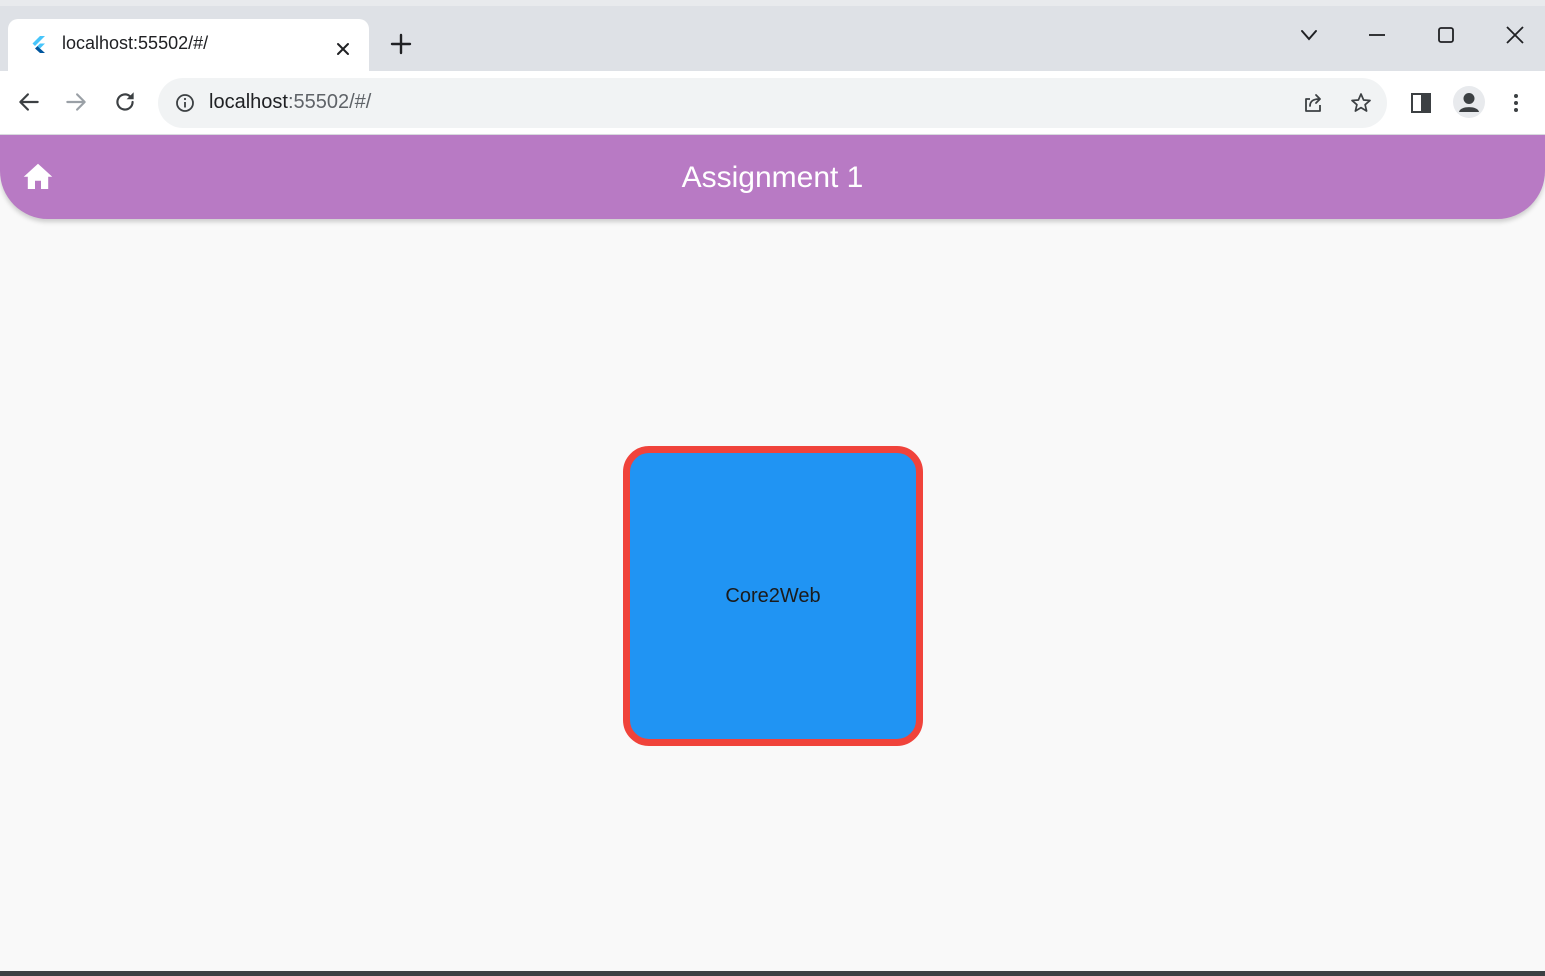 This screenshot has width=1545, height=976. I want to click on back-icon, so click(29, 102).